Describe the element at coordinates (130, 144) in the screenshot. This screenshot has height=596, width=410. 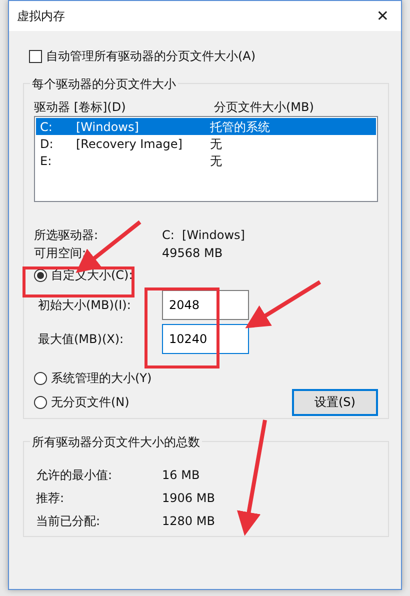
I see `list-cell-text: [Recovery Image]` at that location.